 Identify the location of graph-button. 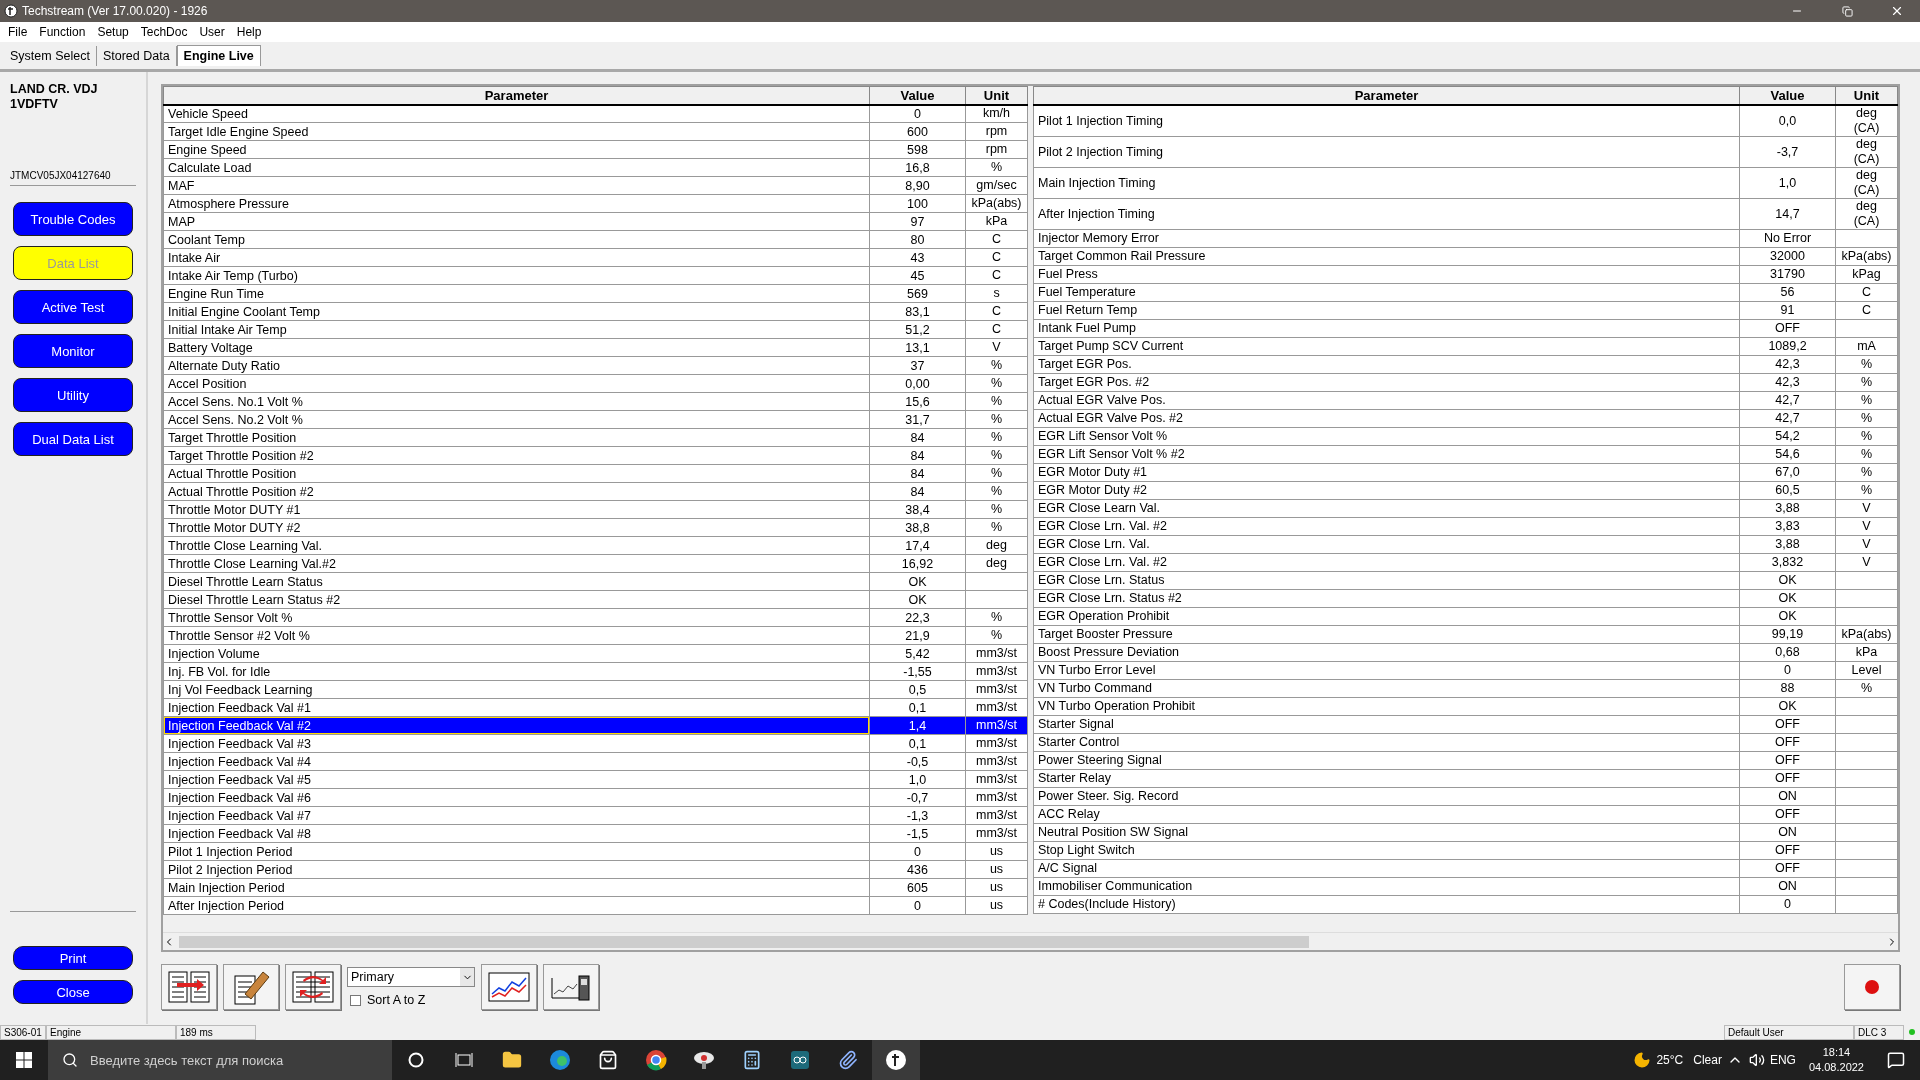
(509, 987).